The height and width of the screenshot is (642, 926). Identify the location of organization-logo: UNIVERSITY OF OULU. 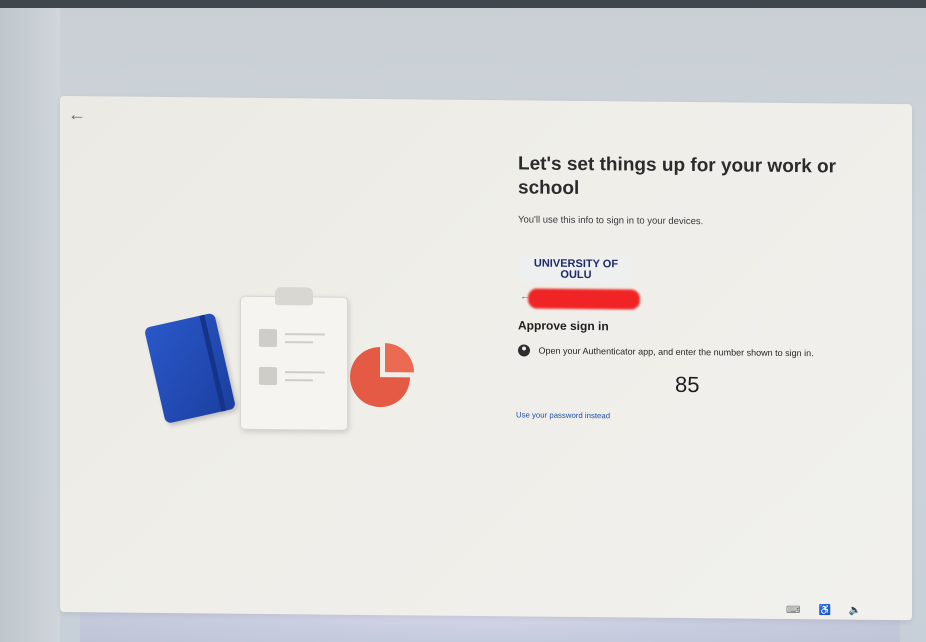
(576, 270).